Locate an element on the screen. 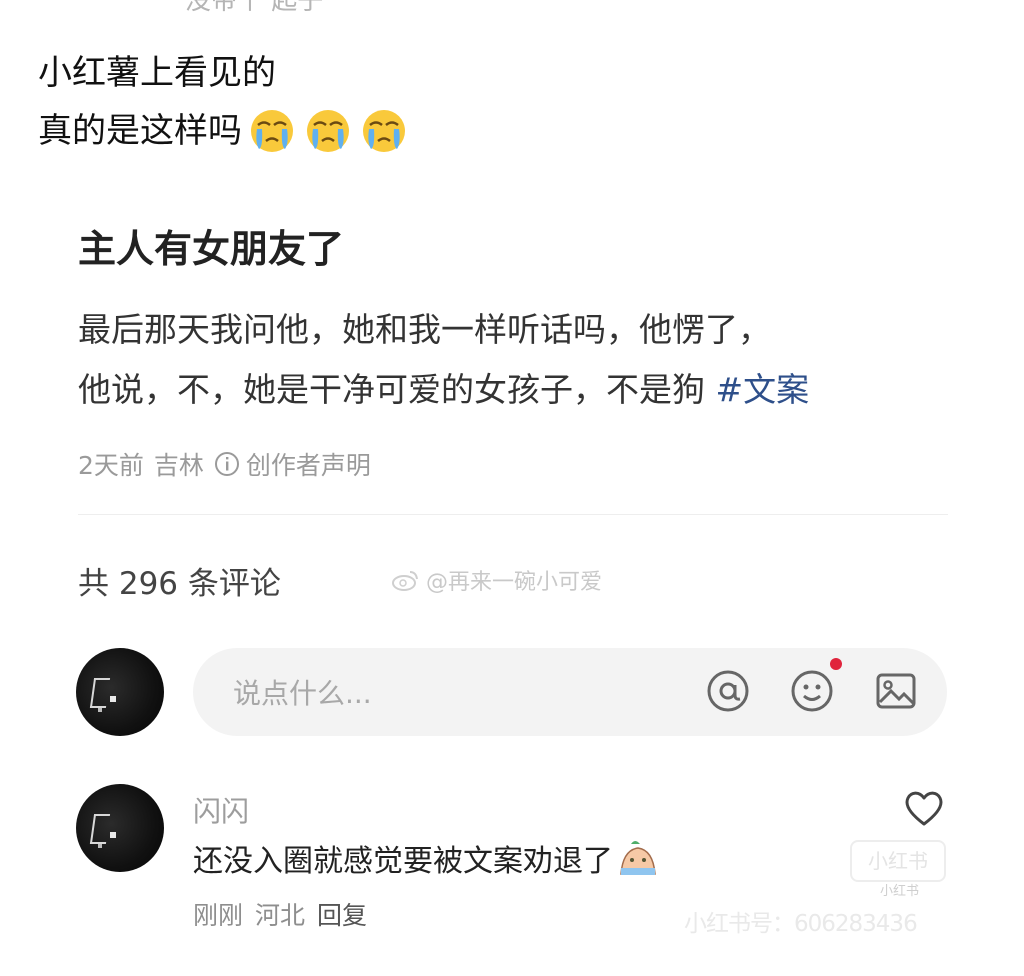 This screenshot has height=976, width=1024. creator-declaration-label: 创作者声明 is located at coordinates (308, 465).